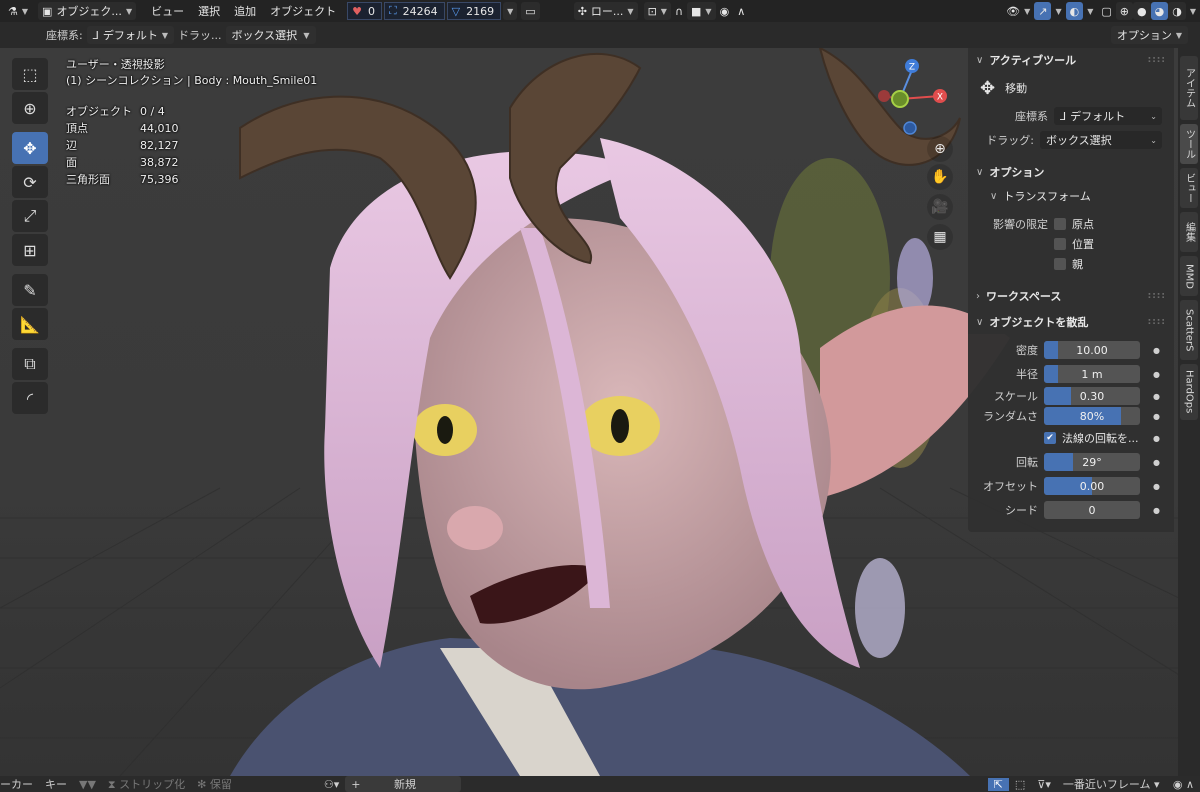 Image resolution: width=1200 pixels, height=792 pixels. I want to click on panel-active-tool-header: ∨ アクティブツール::::, so click(1071, 60).